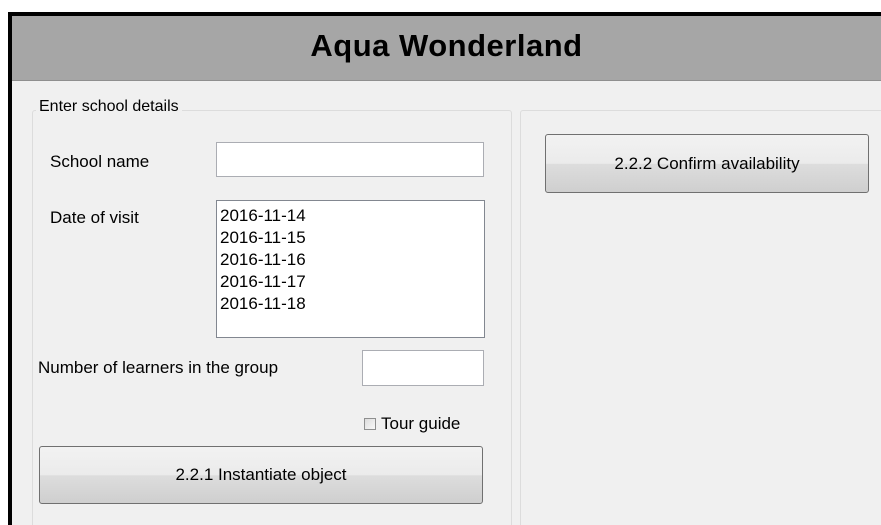 The height and width of the screenshot is (525, 881). Describe the element at coordinates (352, 282) in the screenshot. I see `list-item: 2016-11-17` at that location.